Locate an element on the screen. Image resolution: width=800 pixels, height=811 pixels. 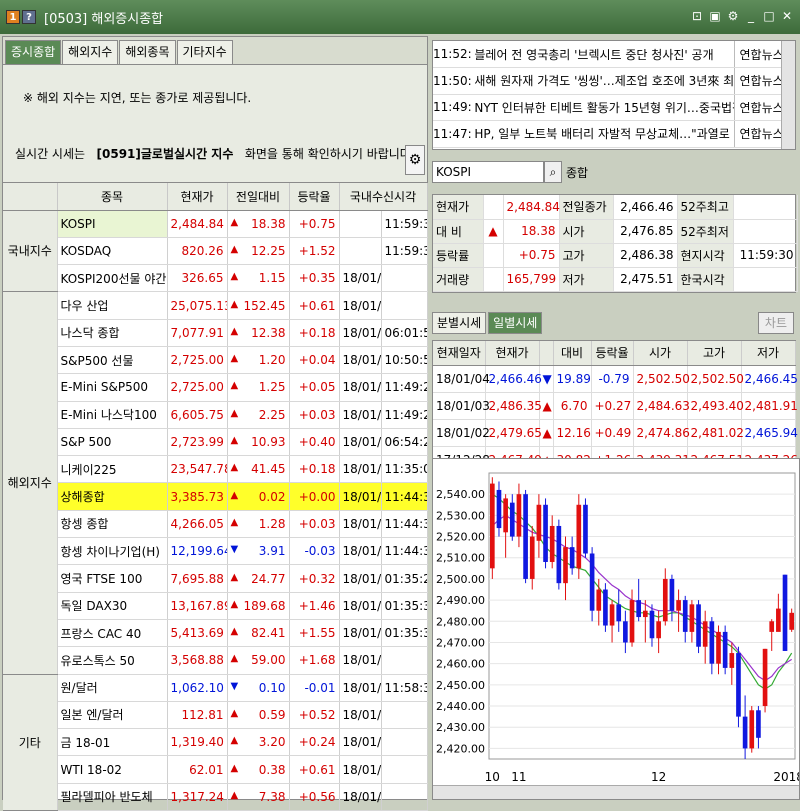
daily-col is located at coordinates (546, 353).